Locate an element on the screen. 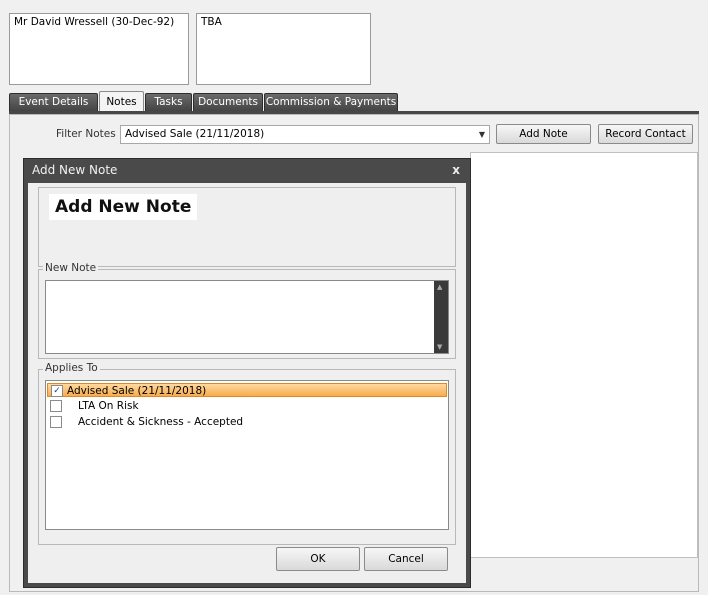  heading-group: Add New Note is located at coordinates (247, 227).